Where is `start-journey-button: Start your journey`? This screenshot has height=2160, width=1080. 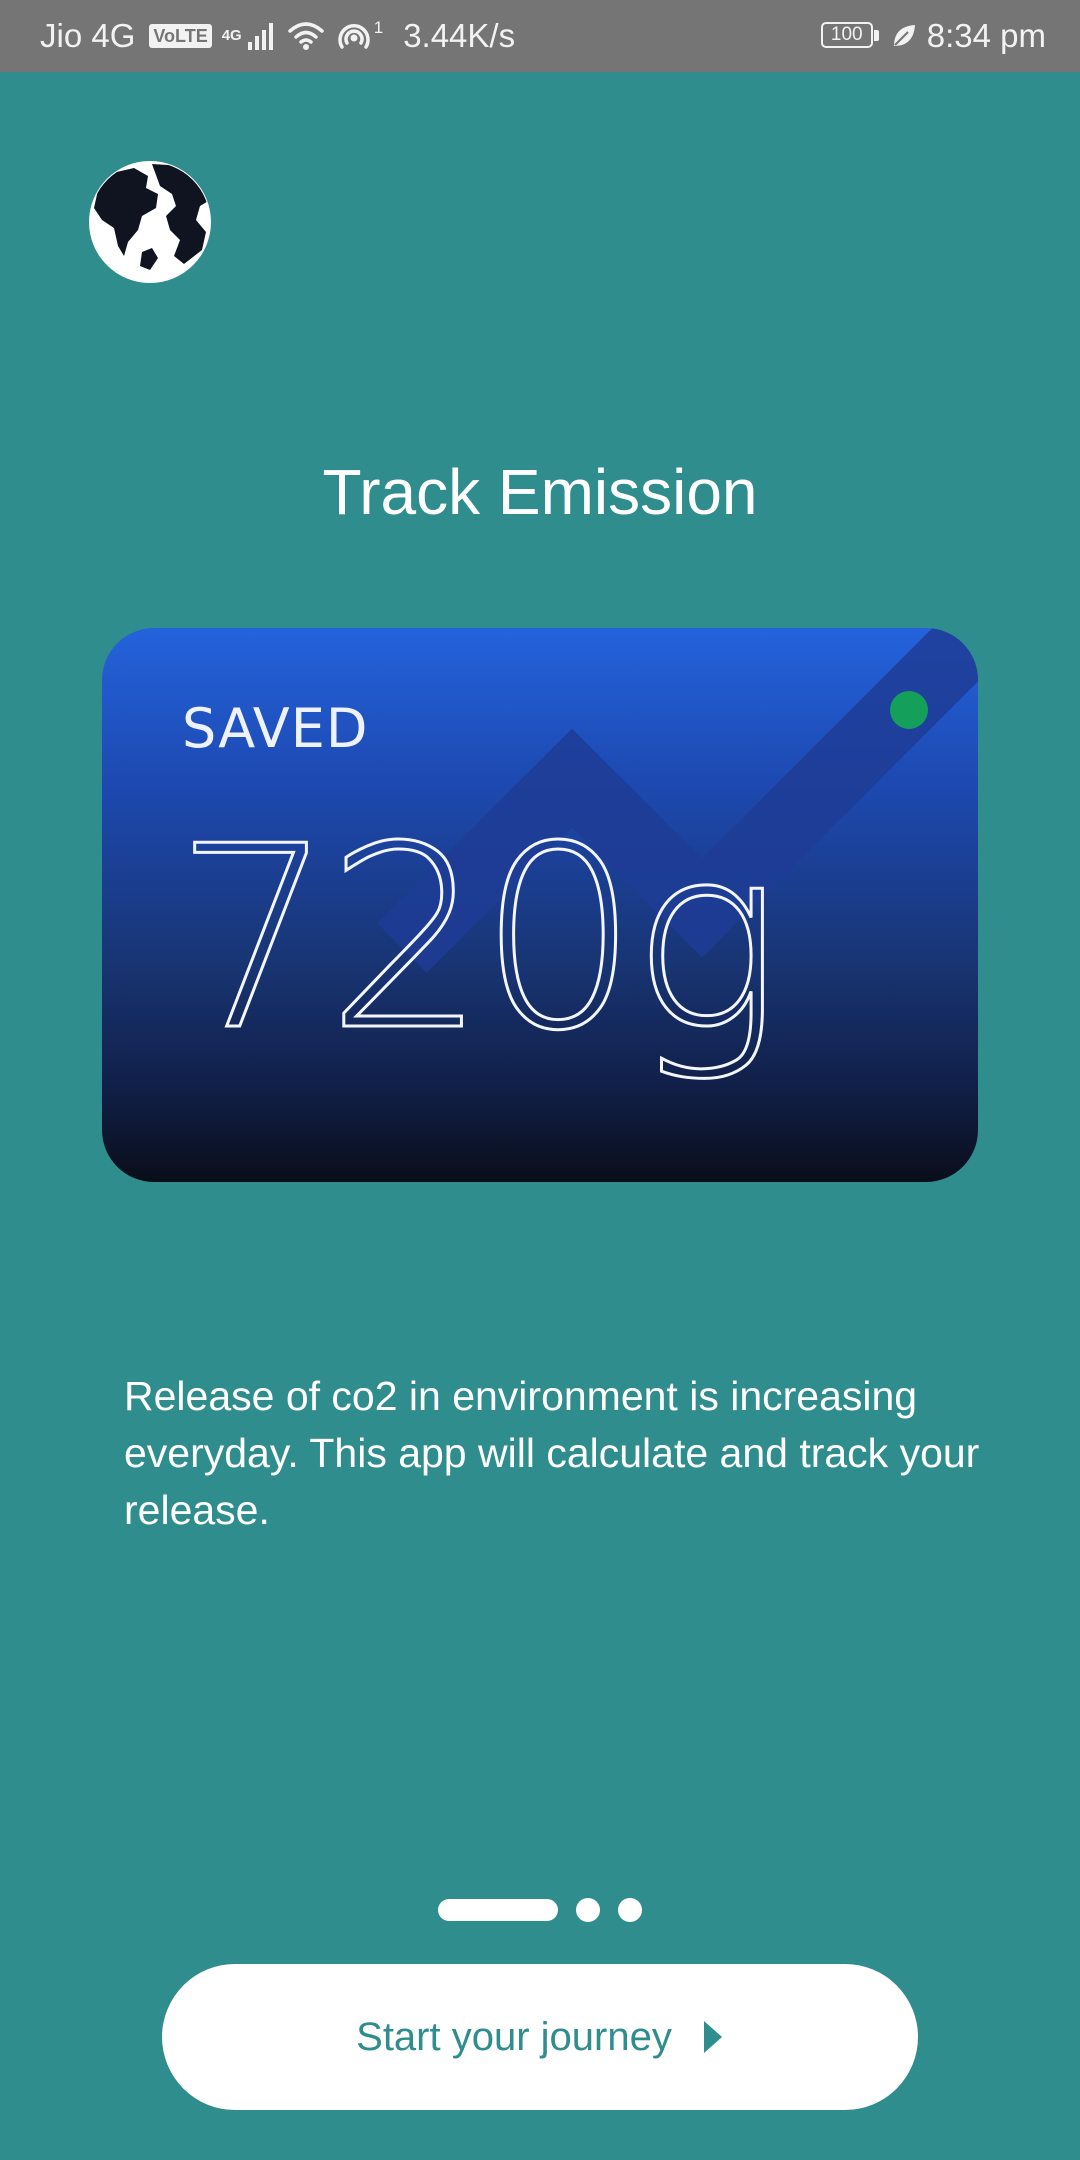 start-journey-button: Start your journey is located at coordinates (540, 2037).